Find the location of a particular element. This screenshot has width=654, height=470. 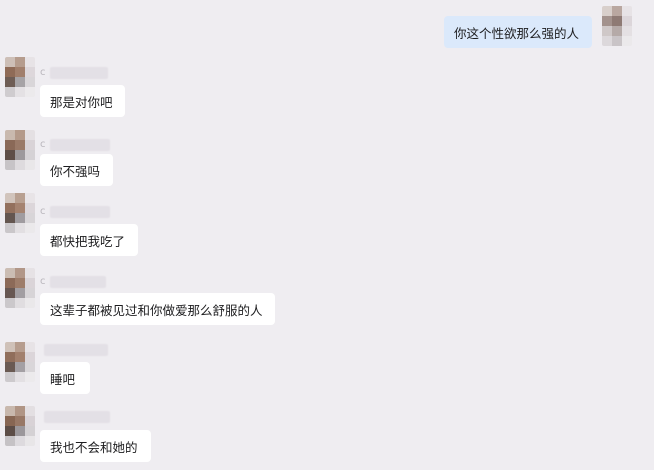

incoming-message-bubble: 那是对你吧 is located at coordinates (82, 101).